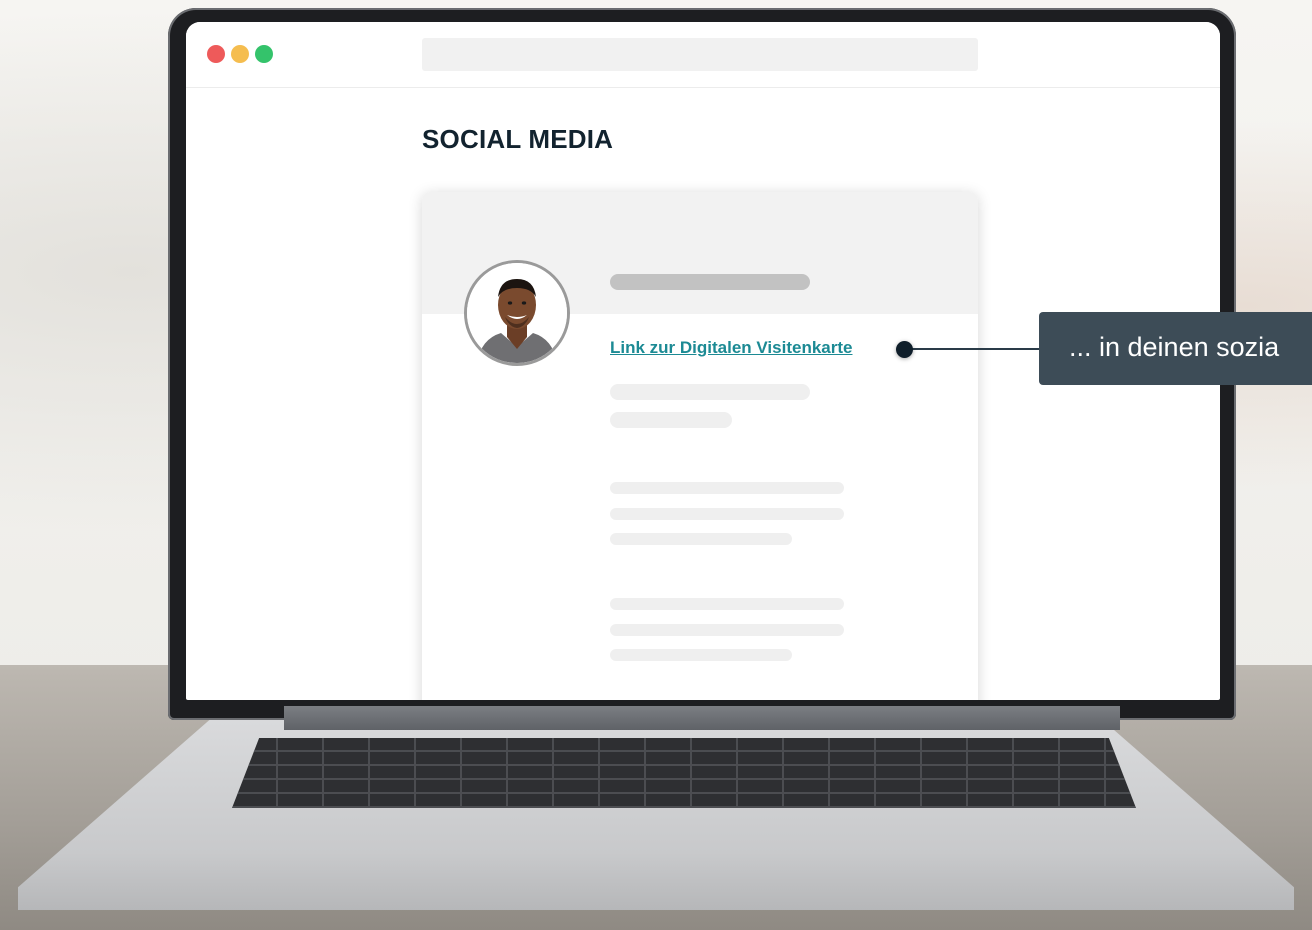 This screenshot has height=930, width=1312. I want to click on digital-business-card-link: Link zur Digitalen Visitenkarte, so click(731, 348).